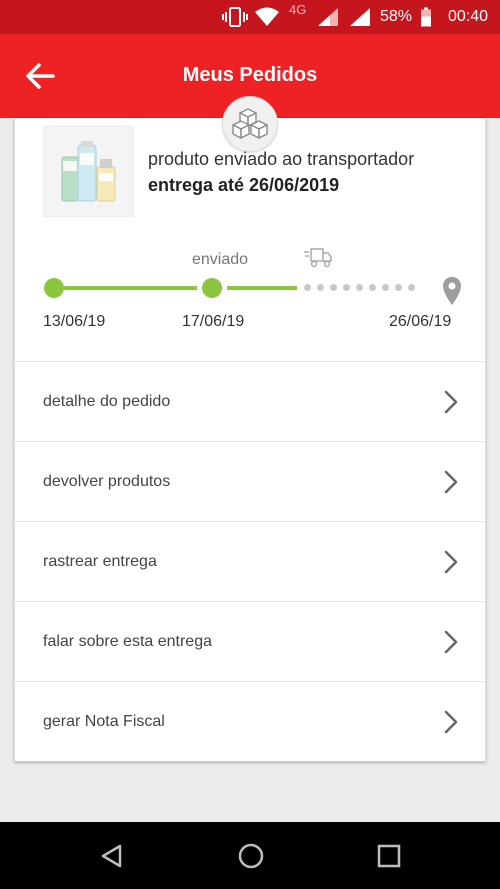  What do you see at coordinates (298, 9) in the screenshot?
I see `network-type: 4G` at bounding box center [298, 9].